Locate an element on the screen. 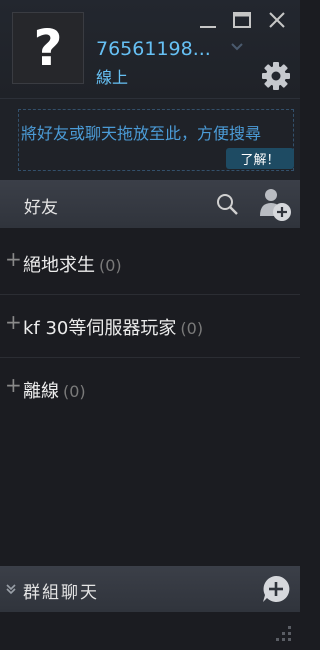 The width and height of the screenshot is (320, 650). avatar: ? is located at coordinates (48, 48).